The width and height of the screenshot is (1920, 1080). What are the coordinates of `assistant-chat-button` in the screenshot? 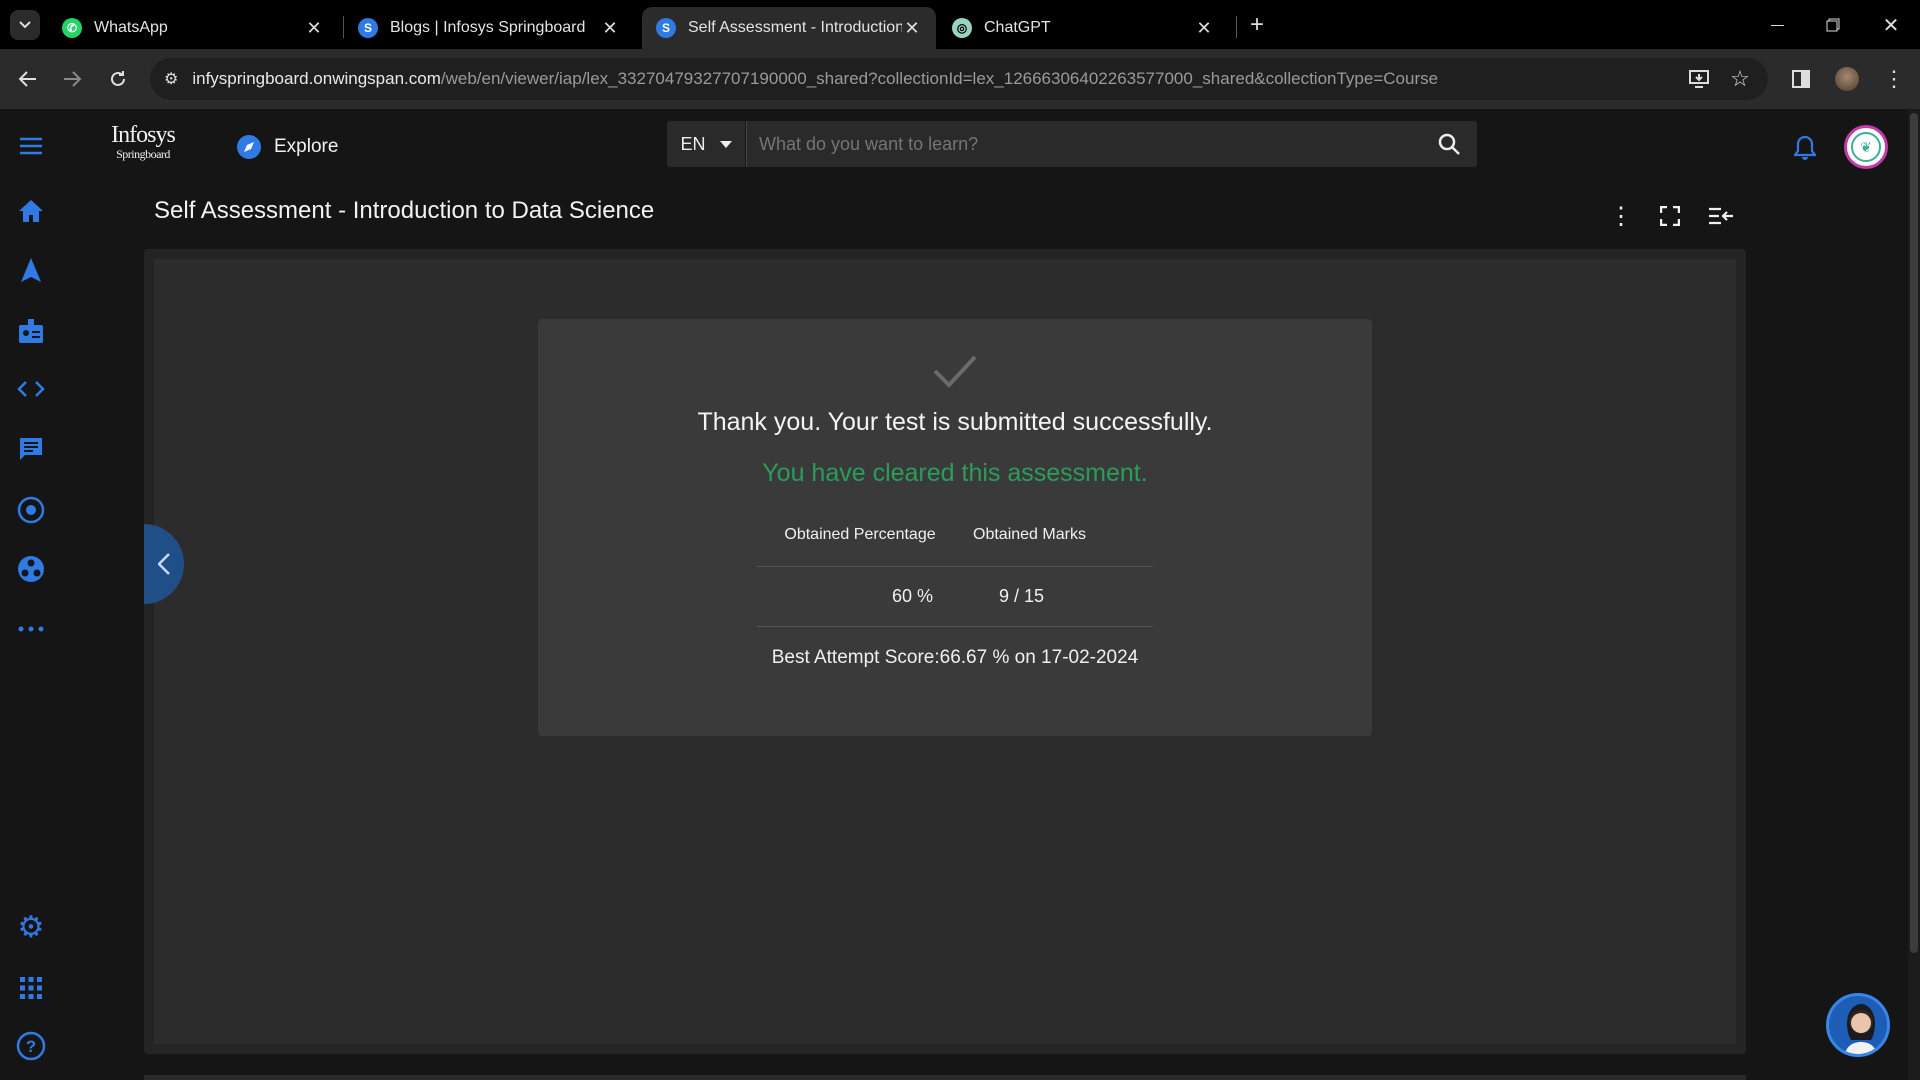 It's located at (1858, 1025).